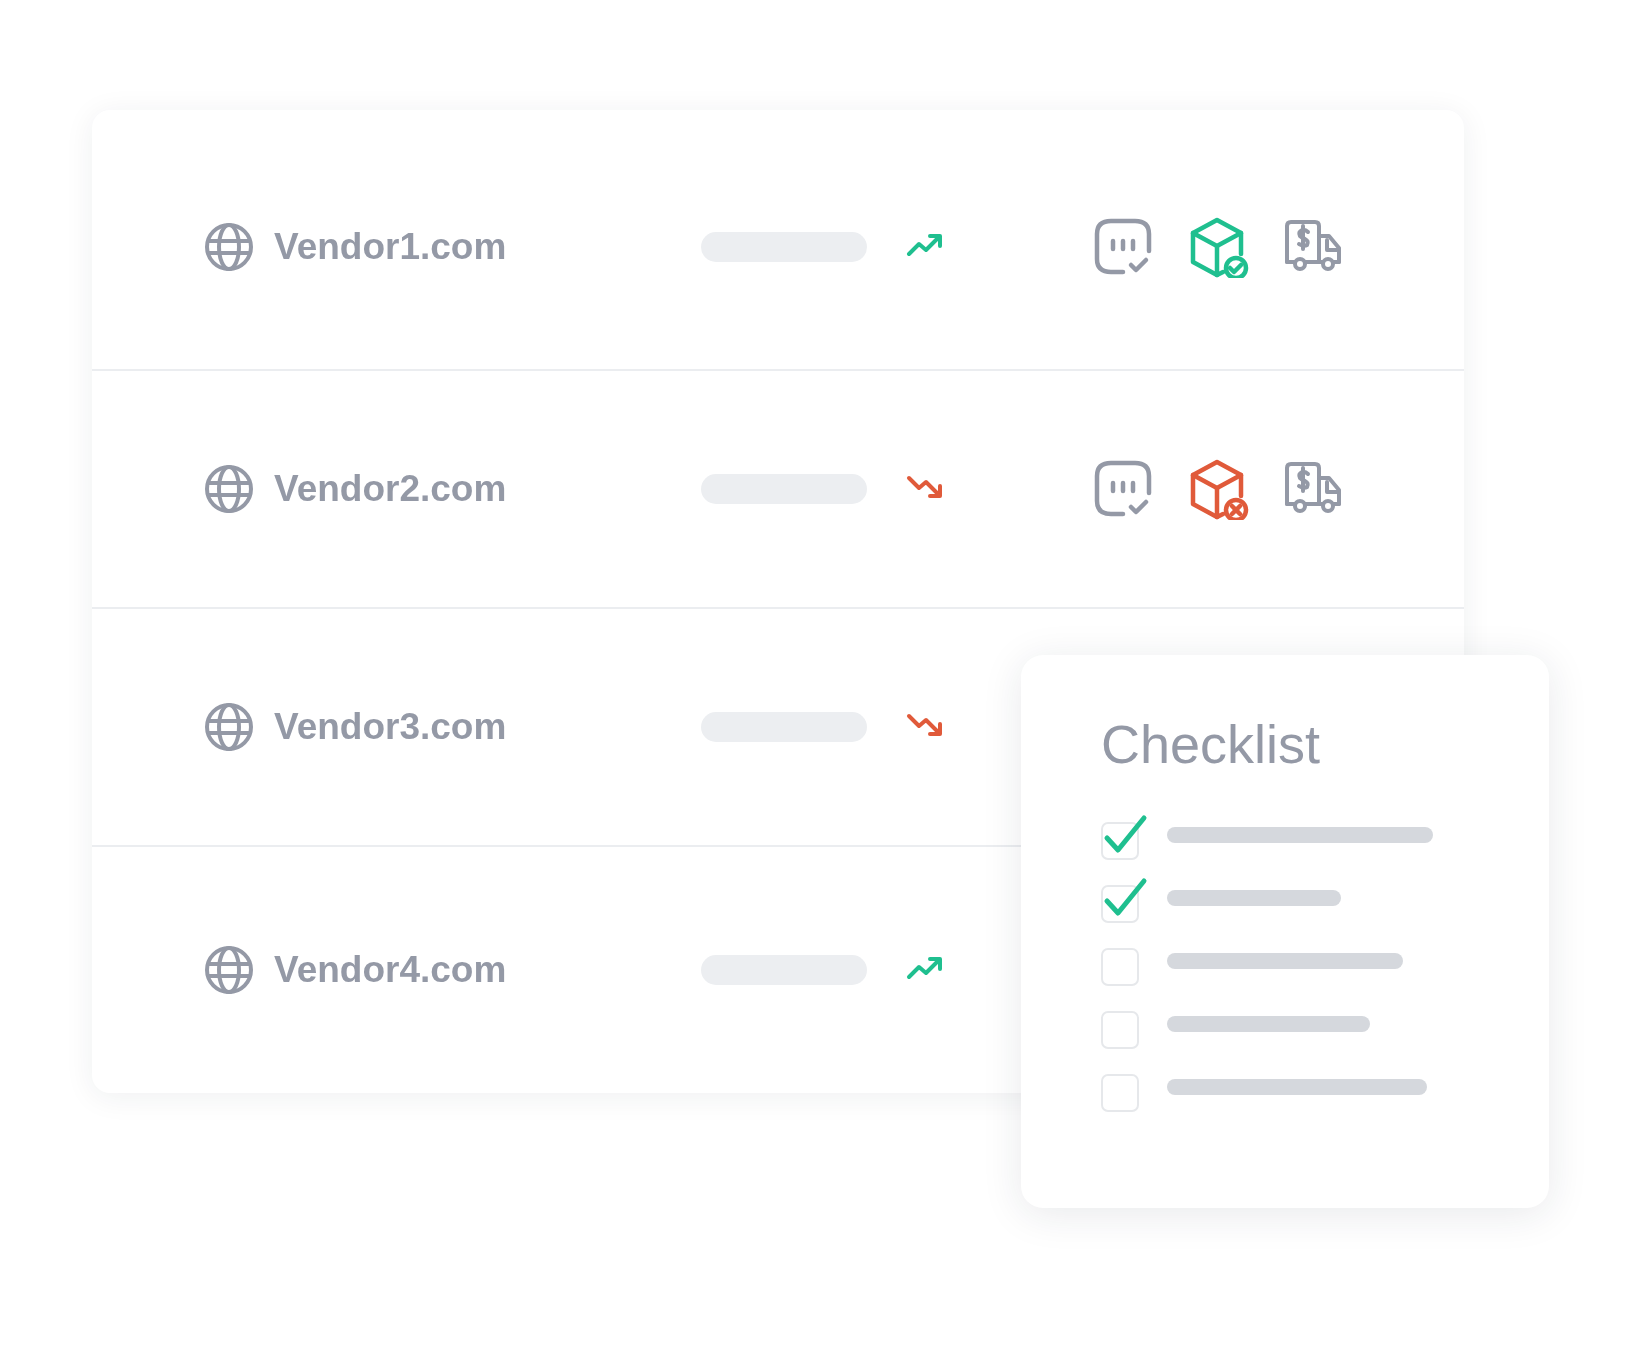 The image size is (1650, 1350). I want to click on checklist-title: Checklist, so click(1211, 744).